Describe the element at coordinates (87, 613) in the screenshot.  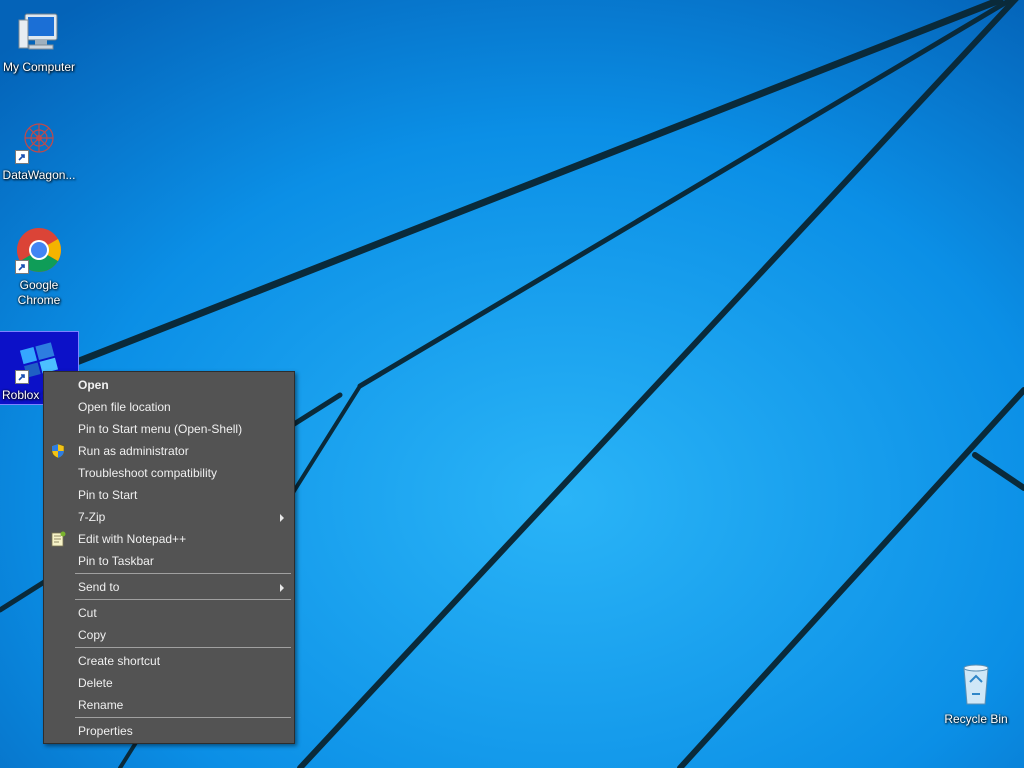
I see `menu-item-label: Cut` at that location.